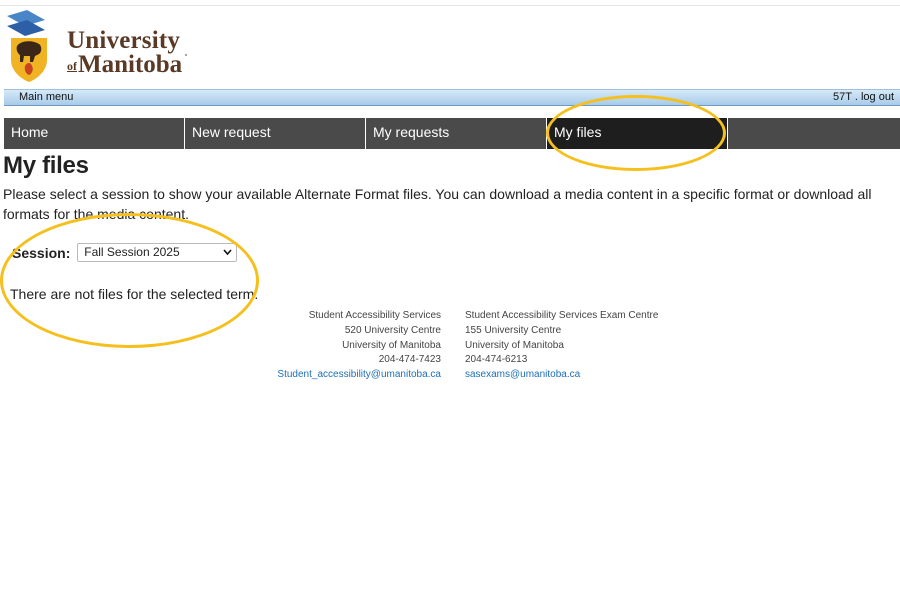  I want to click on bison-shield-icon, so click(27, 46).